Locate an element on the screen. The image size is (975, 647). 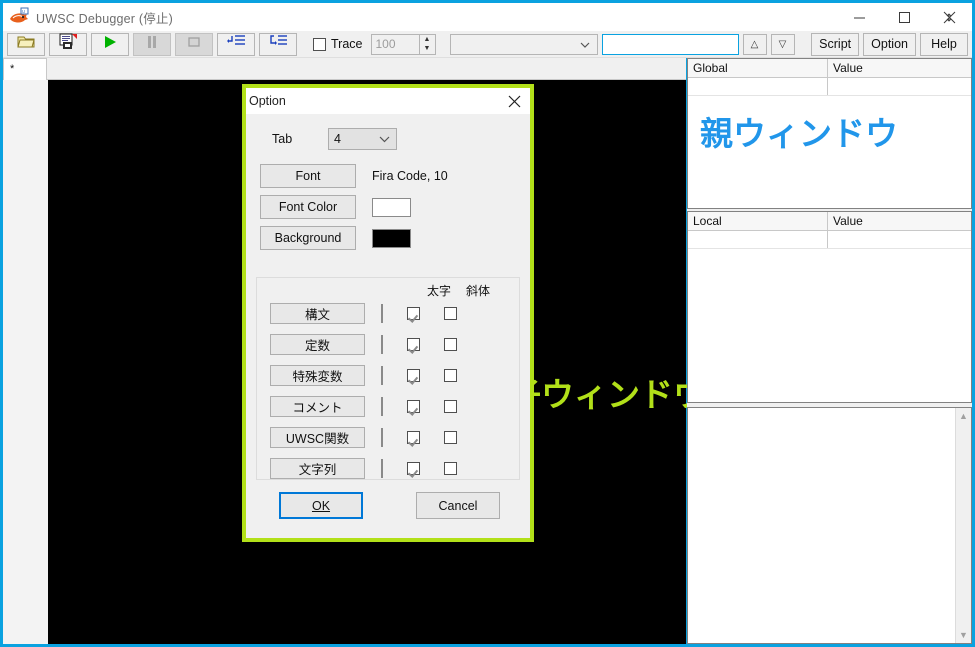
syntax-row-comment: コメント is located at coordinates (363, 406).